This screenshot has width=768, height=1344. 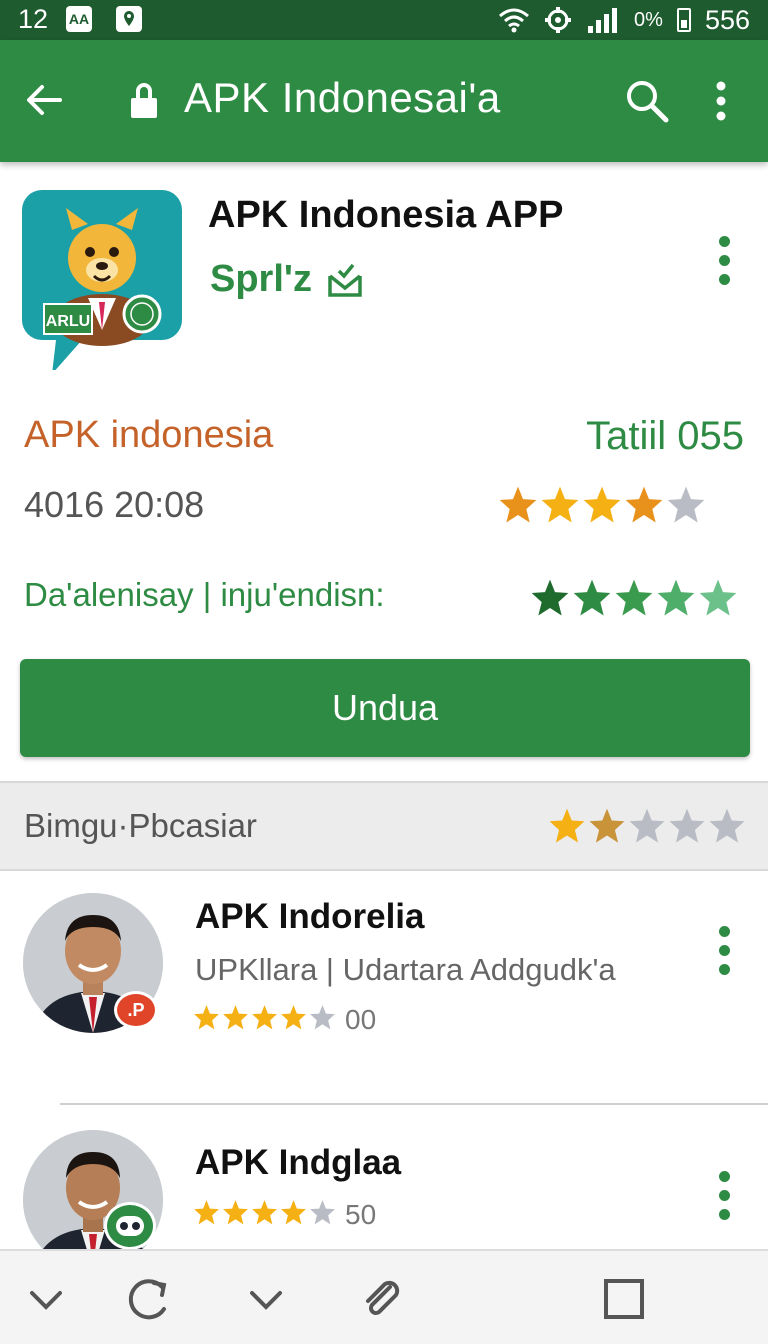 I want to click on app-bar: APK Indonesai'a, so click(x=384, y=101).